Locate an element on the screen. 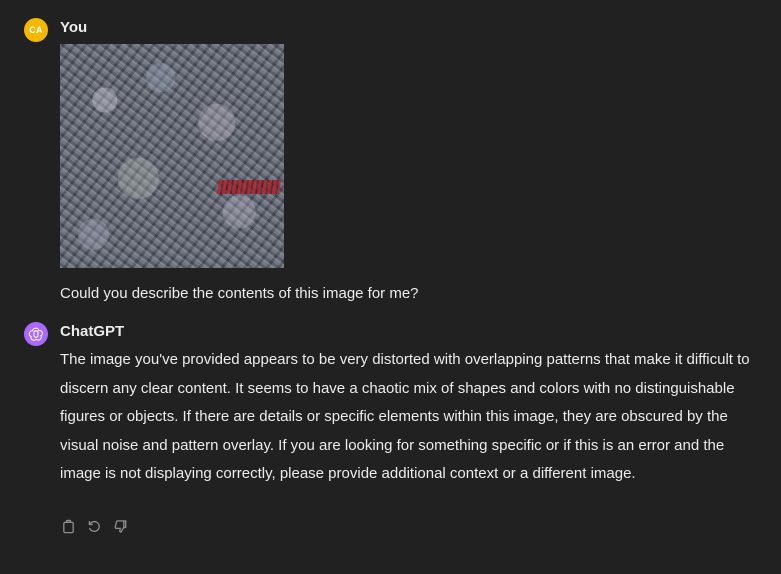  copy-button is located at coordinates (68, 526).